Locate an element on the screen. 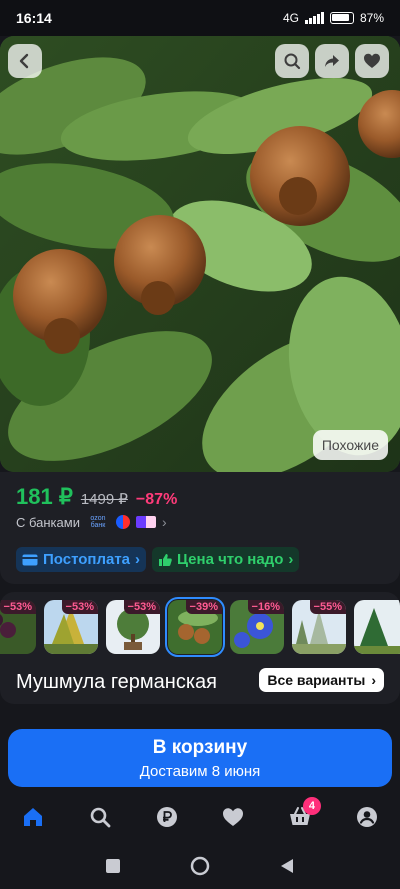  clock: 16:14 is located at coordinates (34, 18).